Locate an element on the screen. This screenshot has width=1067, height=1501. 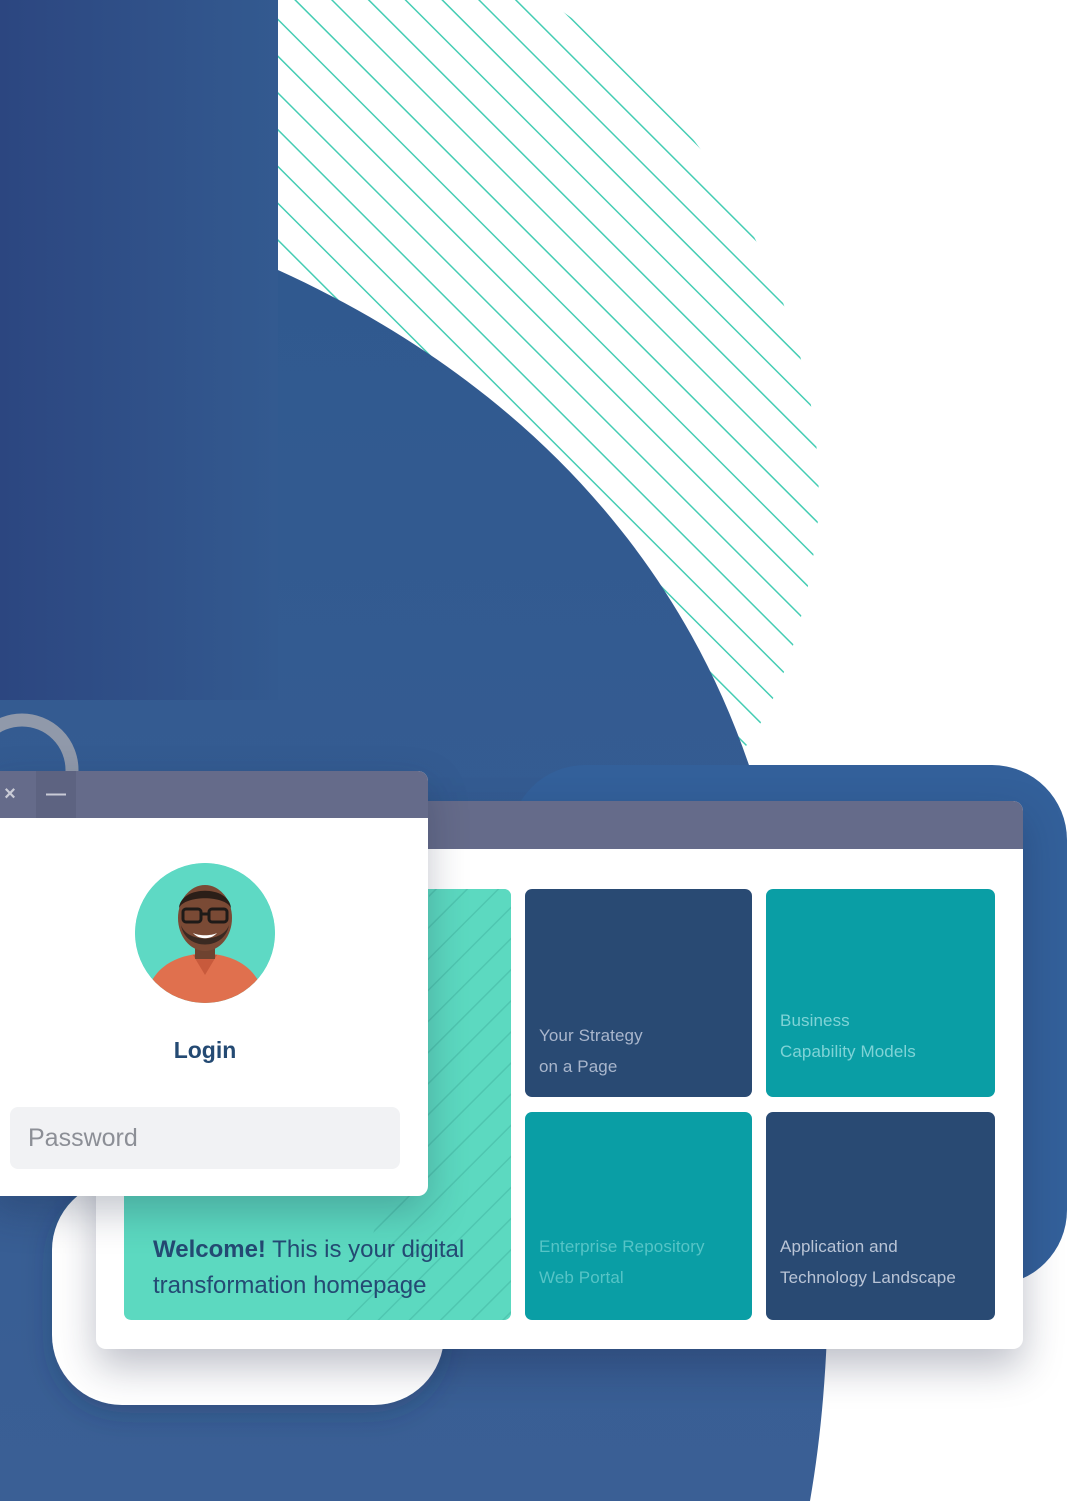
tile-enterprise-line2: Web Portal is located at coordinates (581, 1277).